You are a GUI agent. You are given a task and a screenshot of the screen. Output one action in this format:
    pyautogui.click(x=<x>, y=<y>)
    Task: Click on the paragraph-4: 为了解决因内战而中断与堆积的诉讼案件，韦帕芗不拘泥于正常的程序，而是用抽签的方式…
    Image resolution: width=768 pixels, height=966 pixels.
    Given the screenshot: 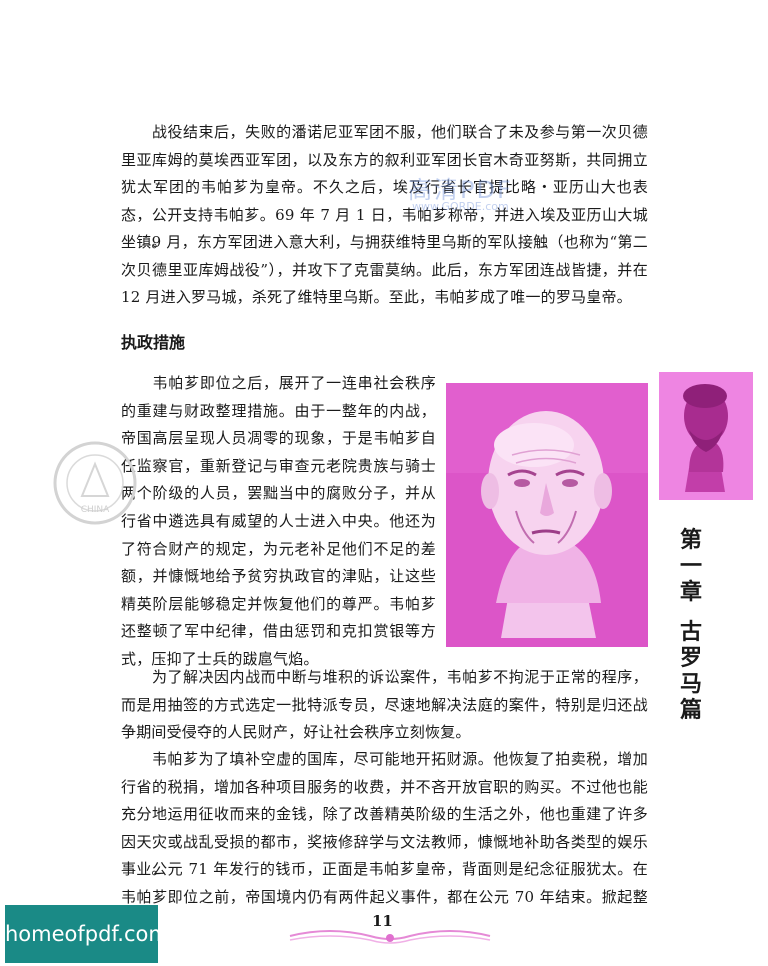 What is the action you would take?
    pyautogui.click(x=384, y=705)
    